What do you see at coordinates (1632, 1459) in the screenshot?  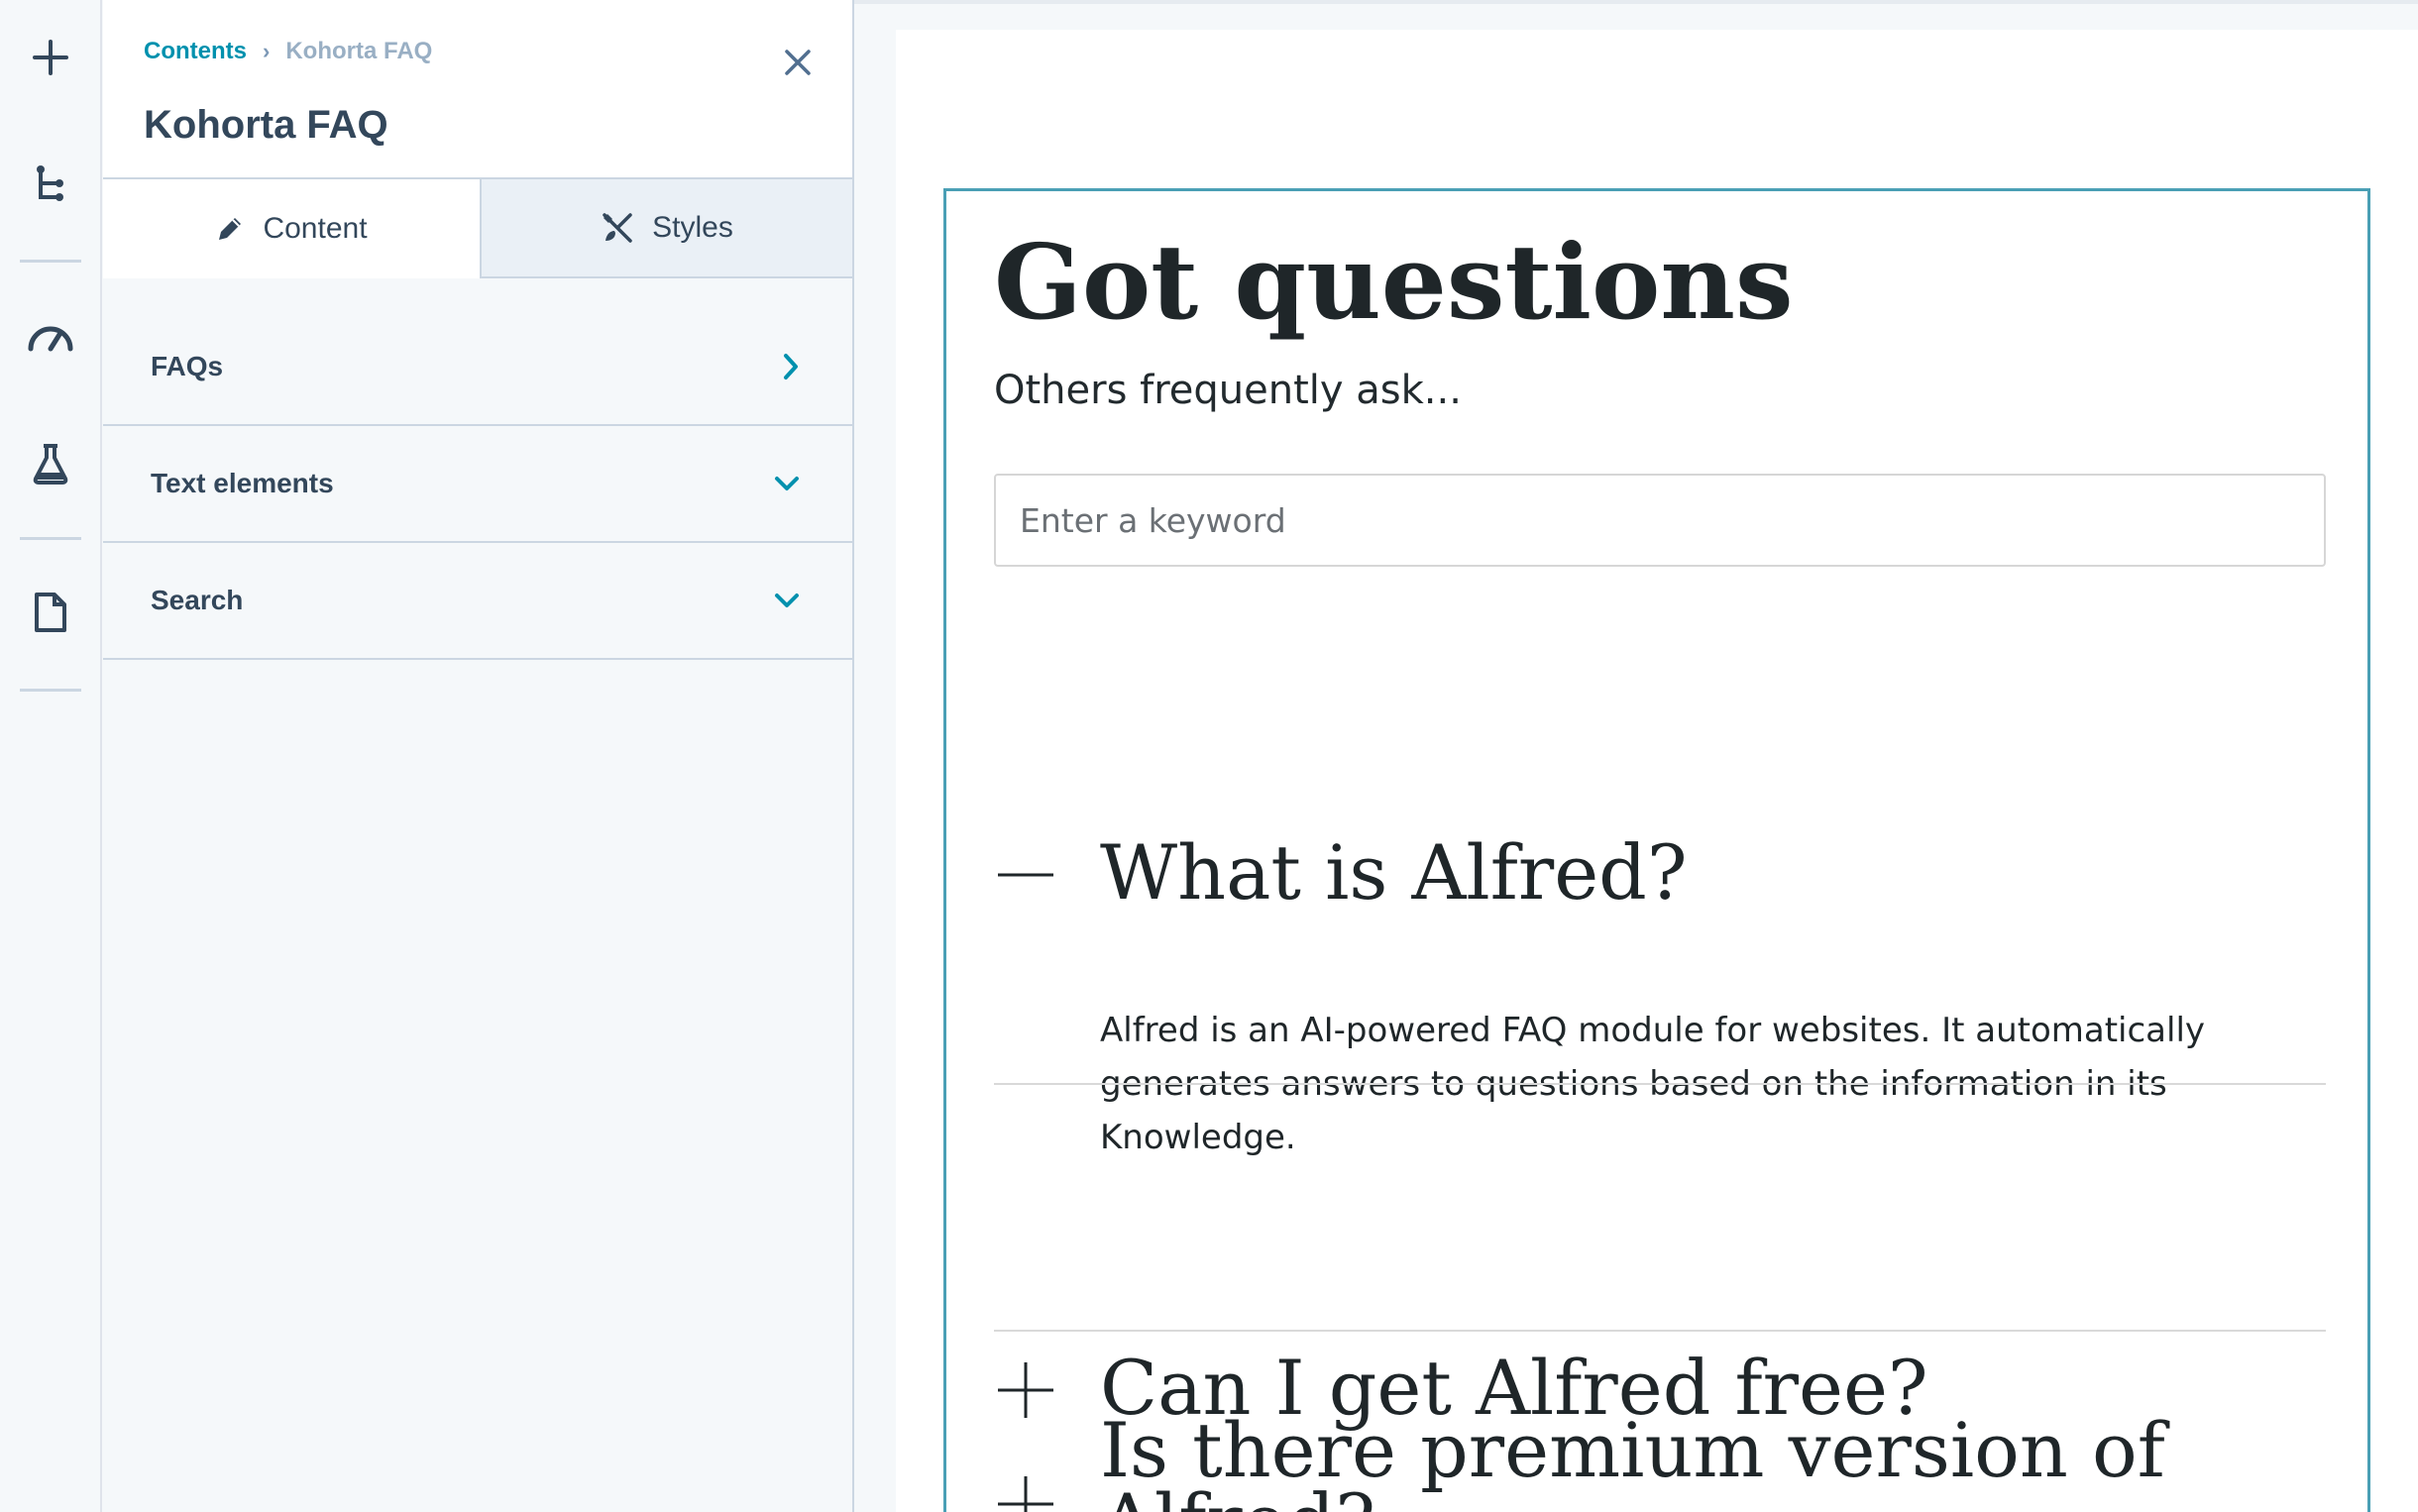 I see `faq-question: Is there premium version of Alfred?` at bounding box center [1632, 1459].